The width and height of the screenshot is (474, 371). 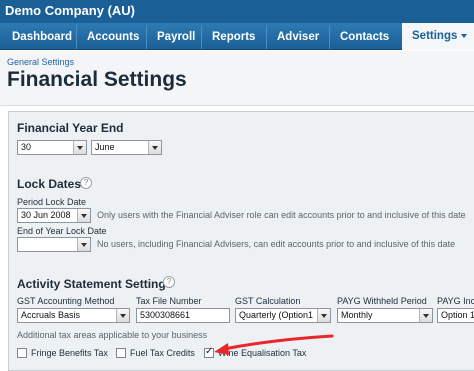 I want to click on chevron-down-icon, so click(x=464, y=35).